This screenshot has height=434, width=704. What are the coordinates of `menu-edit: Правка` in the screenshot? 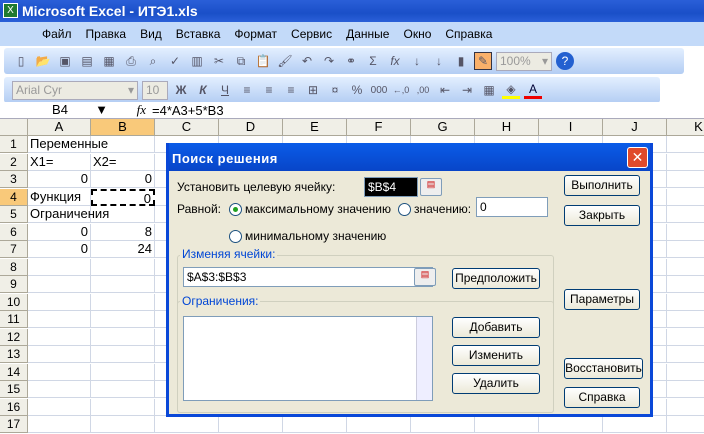 It's located at (106, 34).